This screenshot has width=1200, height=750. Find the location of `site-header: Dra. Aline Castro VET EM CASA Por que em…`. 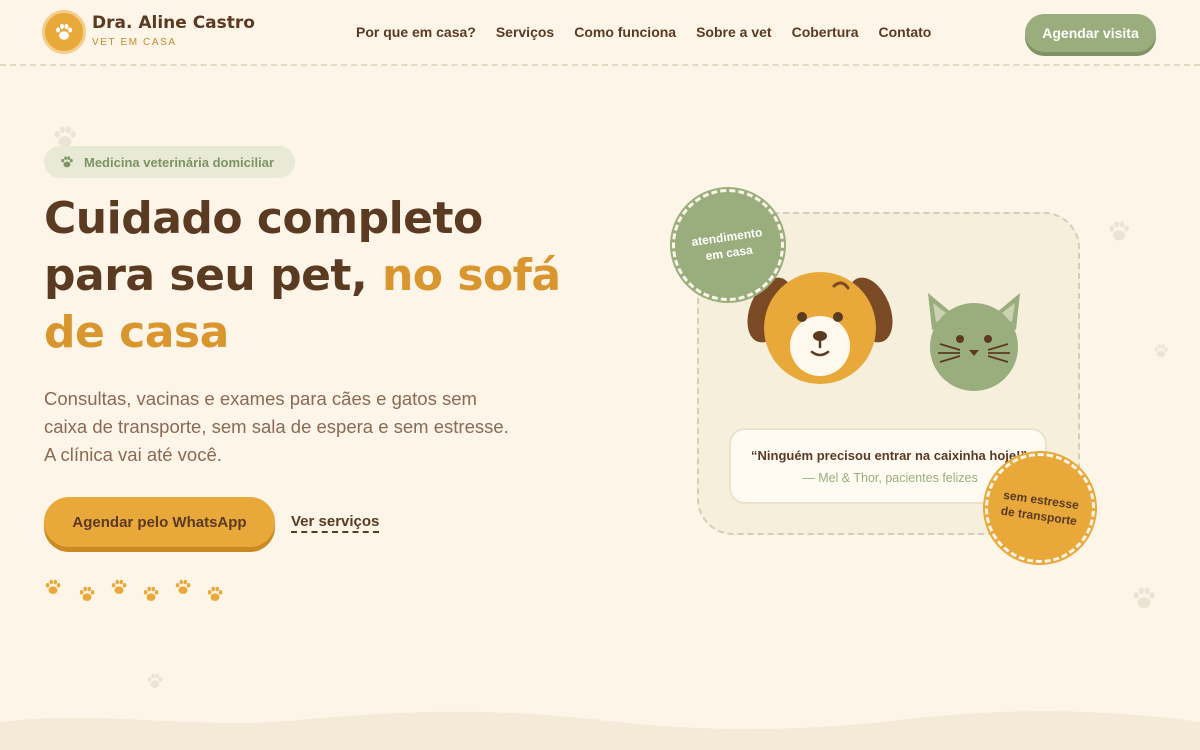

site-header: Dra. Aline Castro VET EM CASA Por que em… is located at coordinates (600, 33).